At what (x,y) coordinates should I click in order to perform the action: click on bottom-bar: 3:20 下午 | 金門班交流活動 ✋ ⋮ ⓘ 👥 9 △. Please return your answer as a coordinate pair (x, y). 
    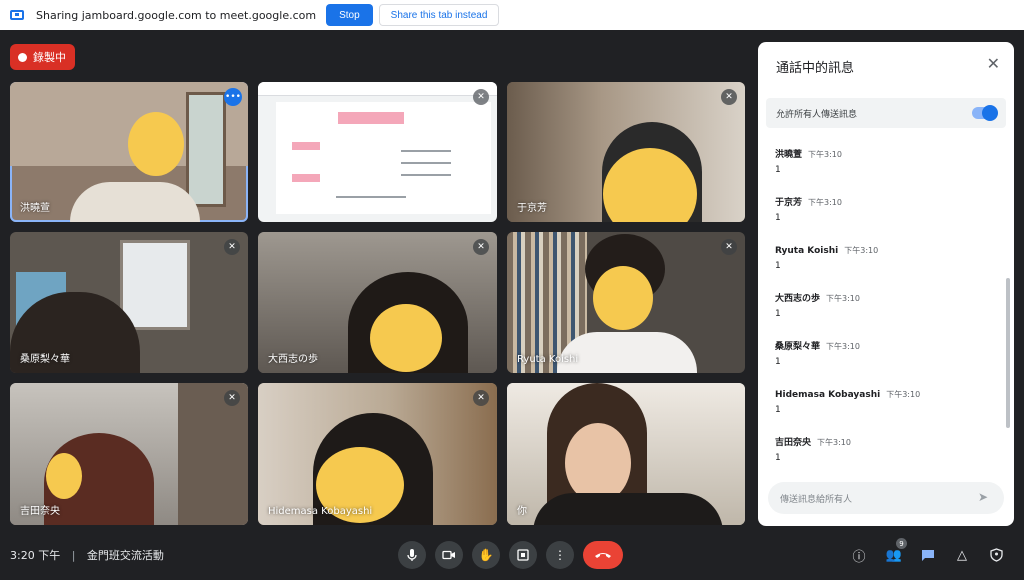
    Looking at the image, I should click on (512, 555).